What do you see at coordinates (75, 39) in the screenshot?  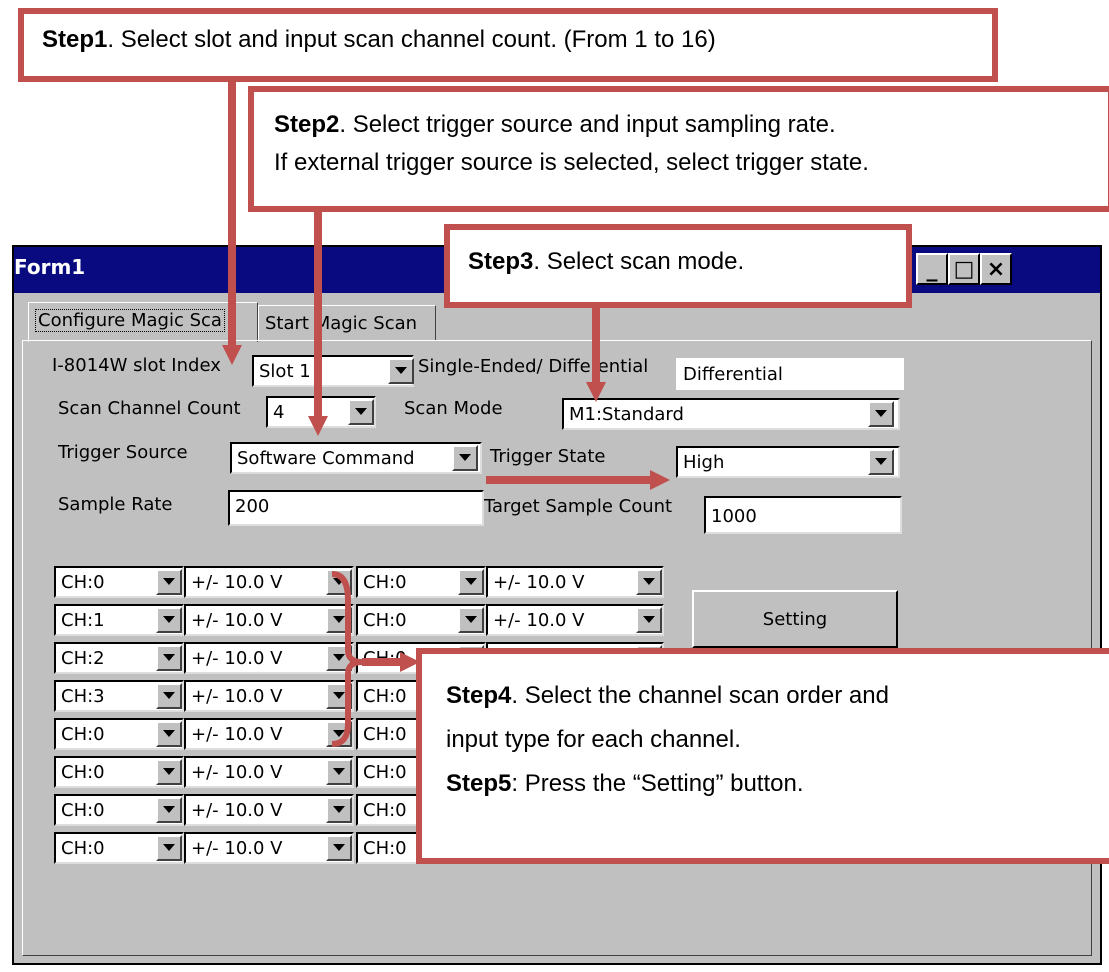 I see `step1-label: Step1` at bounding box center [75, 39].